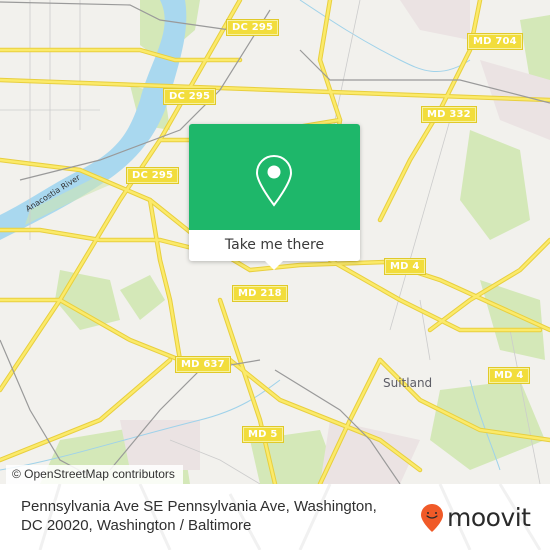  What do you see at coordinates (263, 434) in the screenshot?
I see `road-shield: MD 5` at bounding box center [263, 434].